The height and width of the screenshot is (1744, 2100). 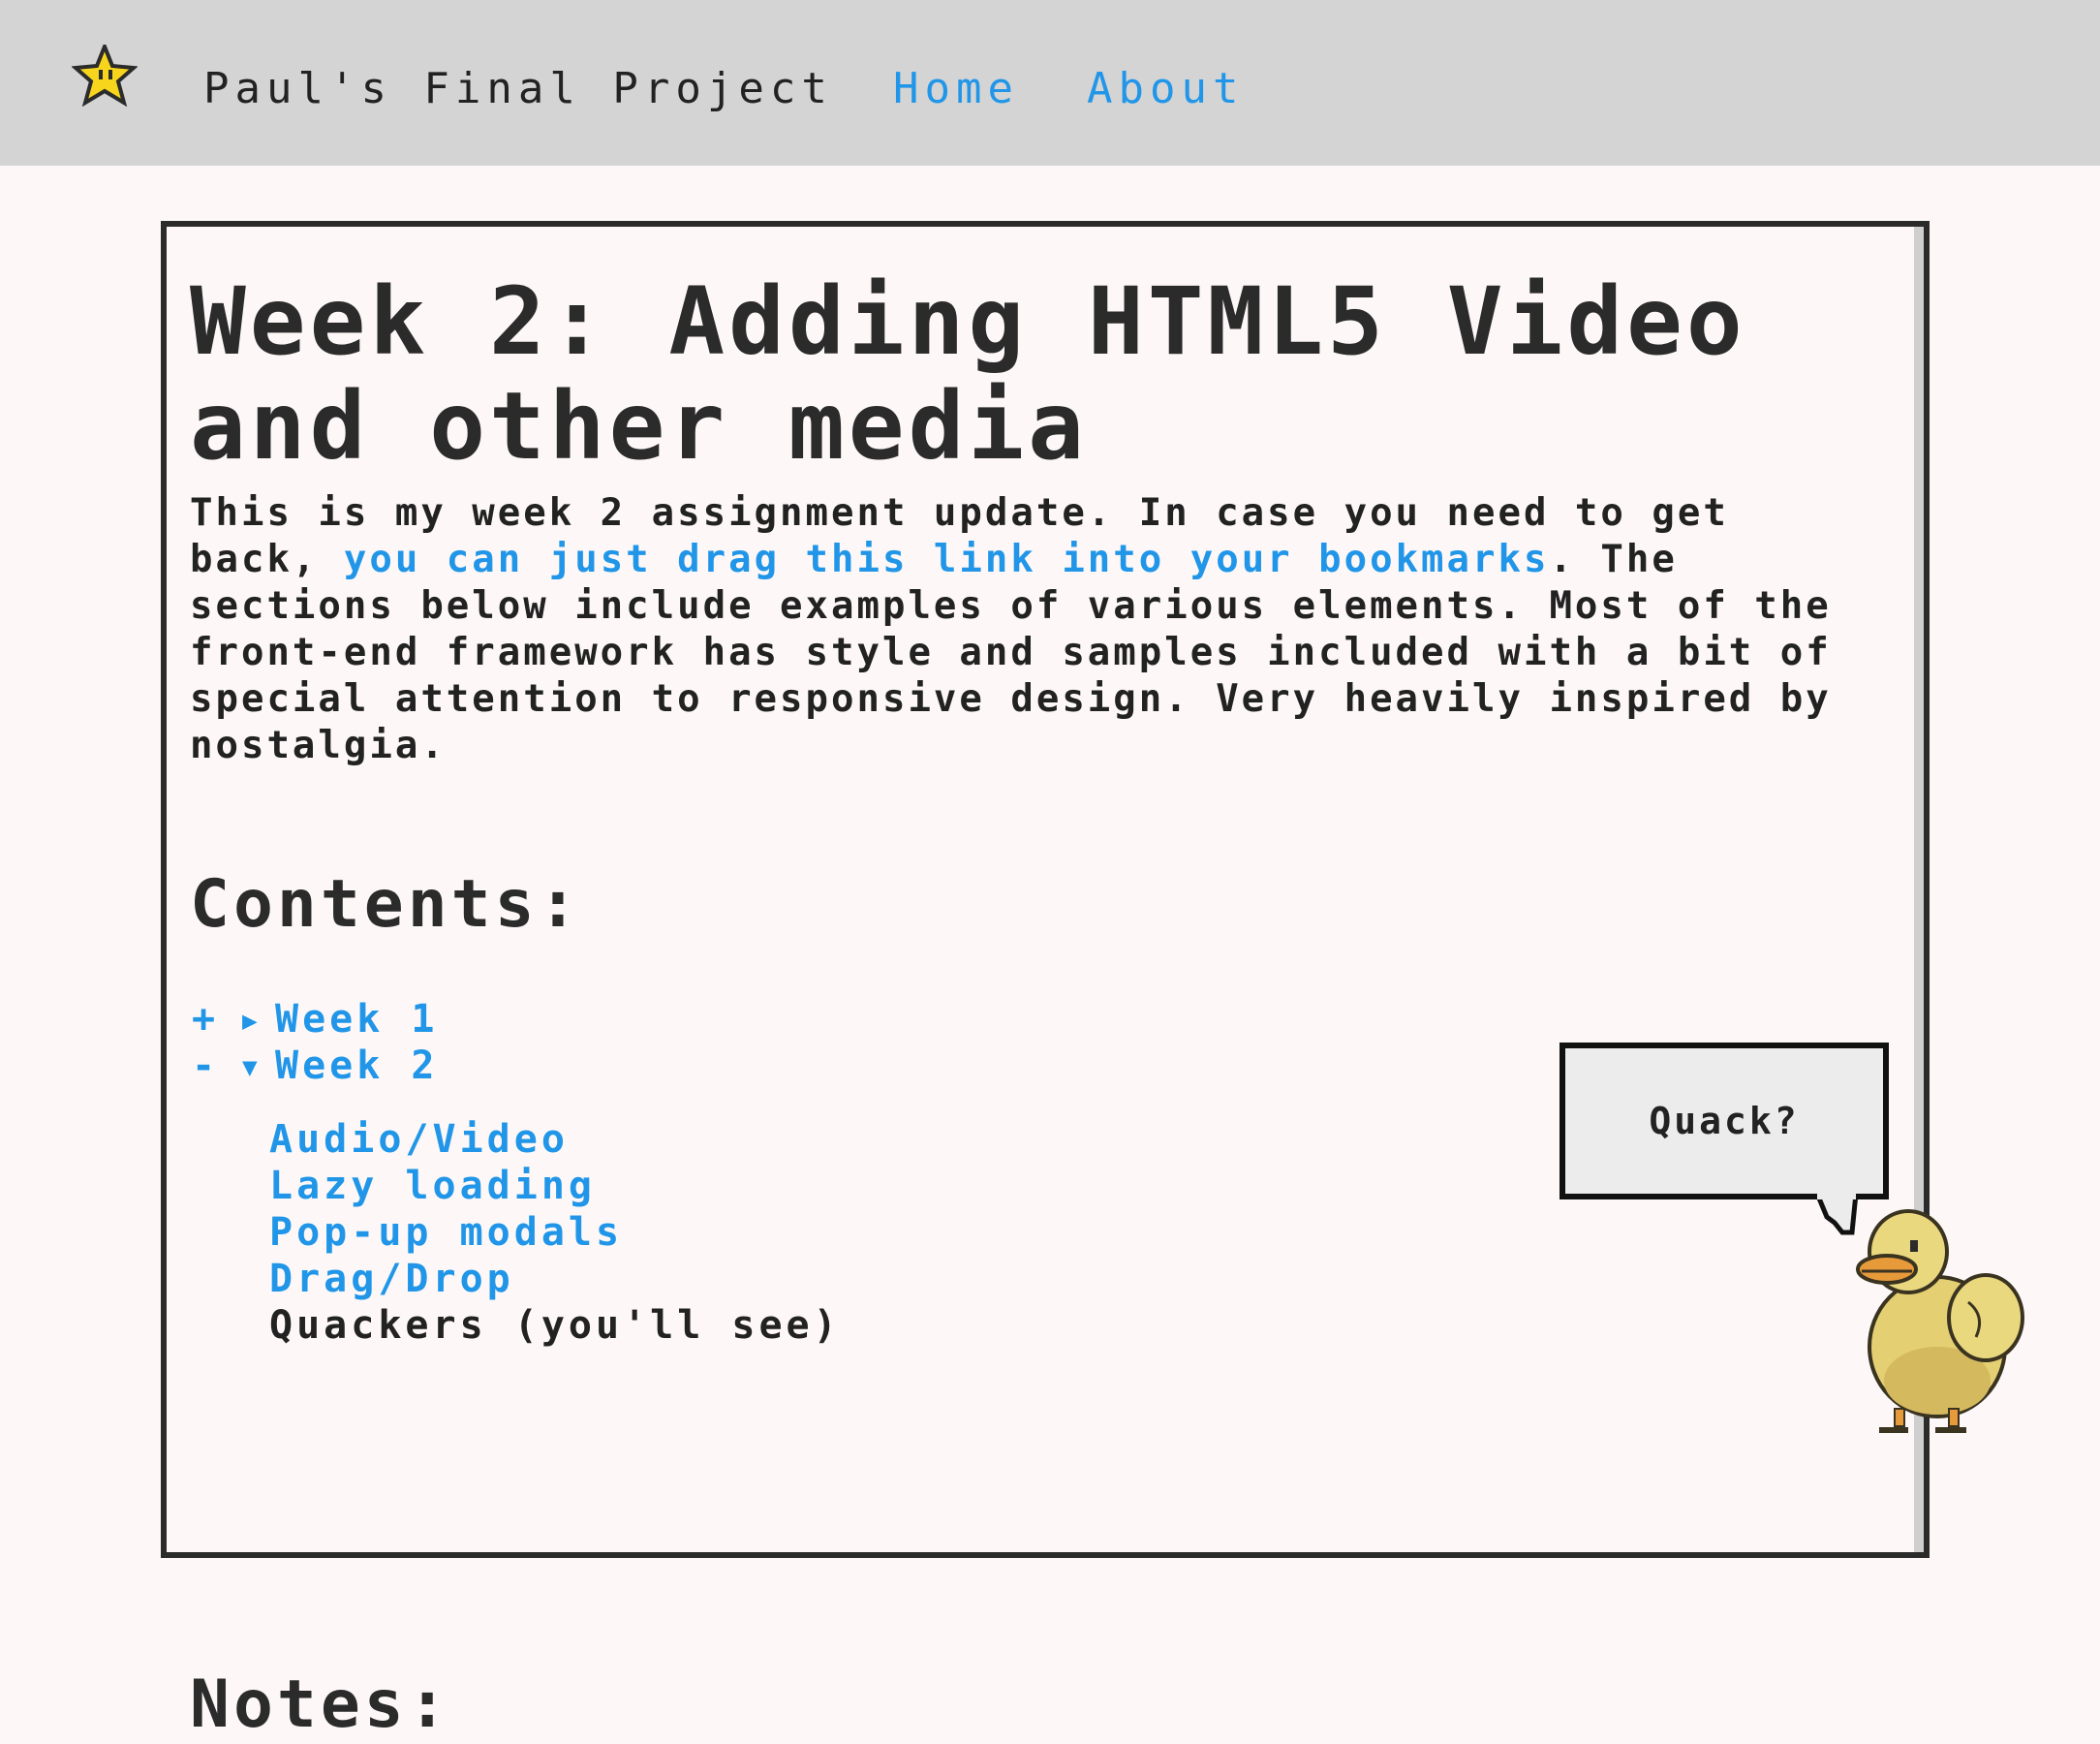 What do you see at coordinates (206, 1065) in the screenshot?
I see `toc-week2-sign: -` at bounding box center [206, 1065].